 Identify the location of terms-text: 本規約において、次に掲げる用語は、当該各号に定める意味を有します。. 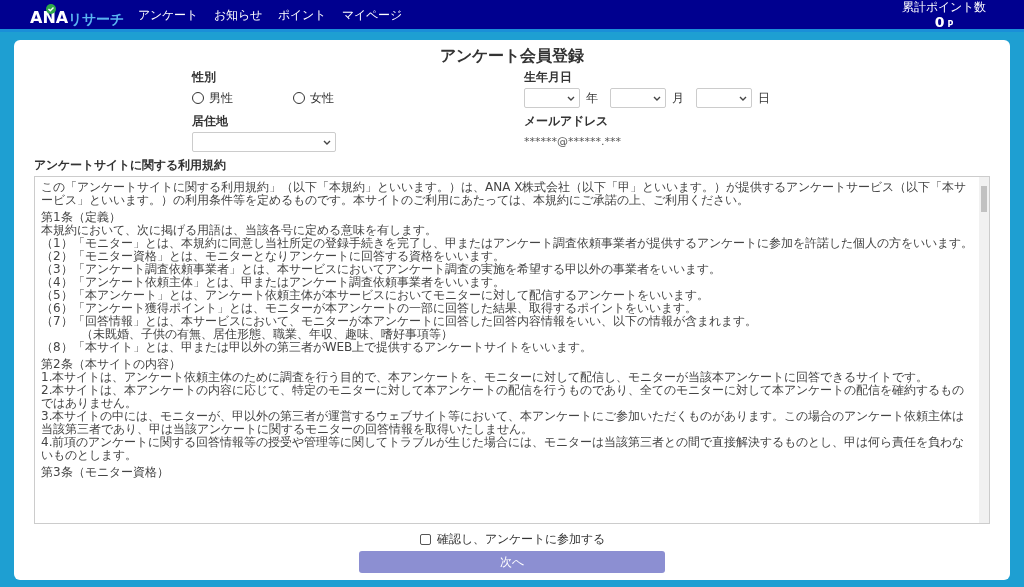
(239, 230).